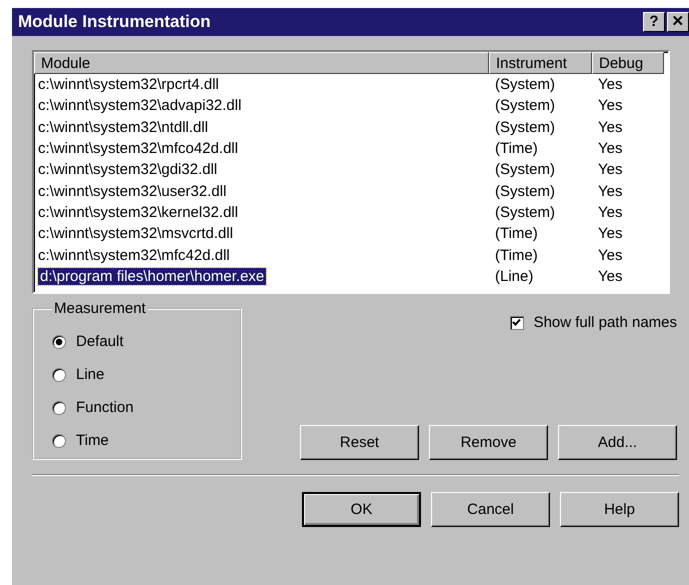 The image size is (689, 585). Describe the element at coordinates (100, 308) in the screenshot. I see `group-label: Measurement` at that location.